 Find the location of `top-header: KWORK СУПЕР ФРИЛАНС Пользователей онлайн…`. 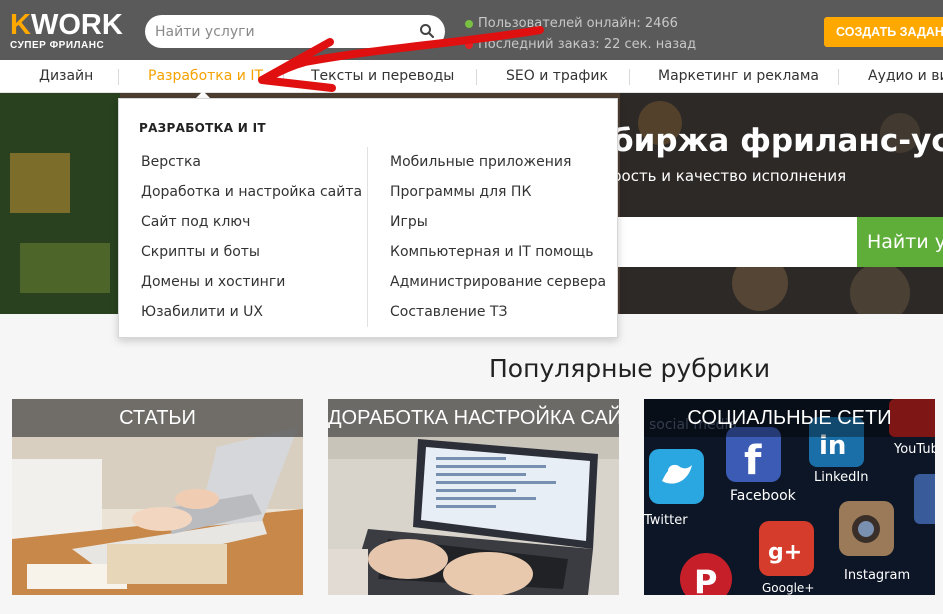

top-header: KWORK СУПЕР ФРИЛАНС Пользователей онлайн… is located at coordinates (471, 30).